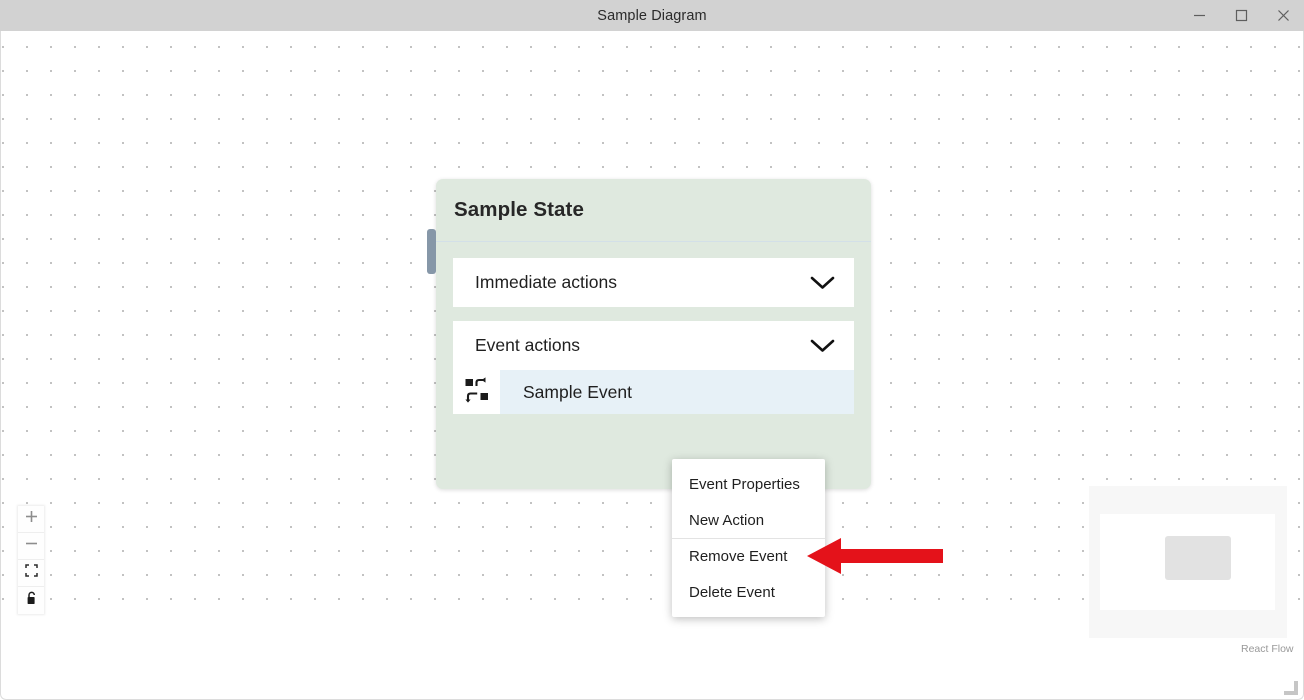  Describe the element at coordinates (1267, 649) in the screenshot. I see `react-flow-attribution: React Flow` at that location.